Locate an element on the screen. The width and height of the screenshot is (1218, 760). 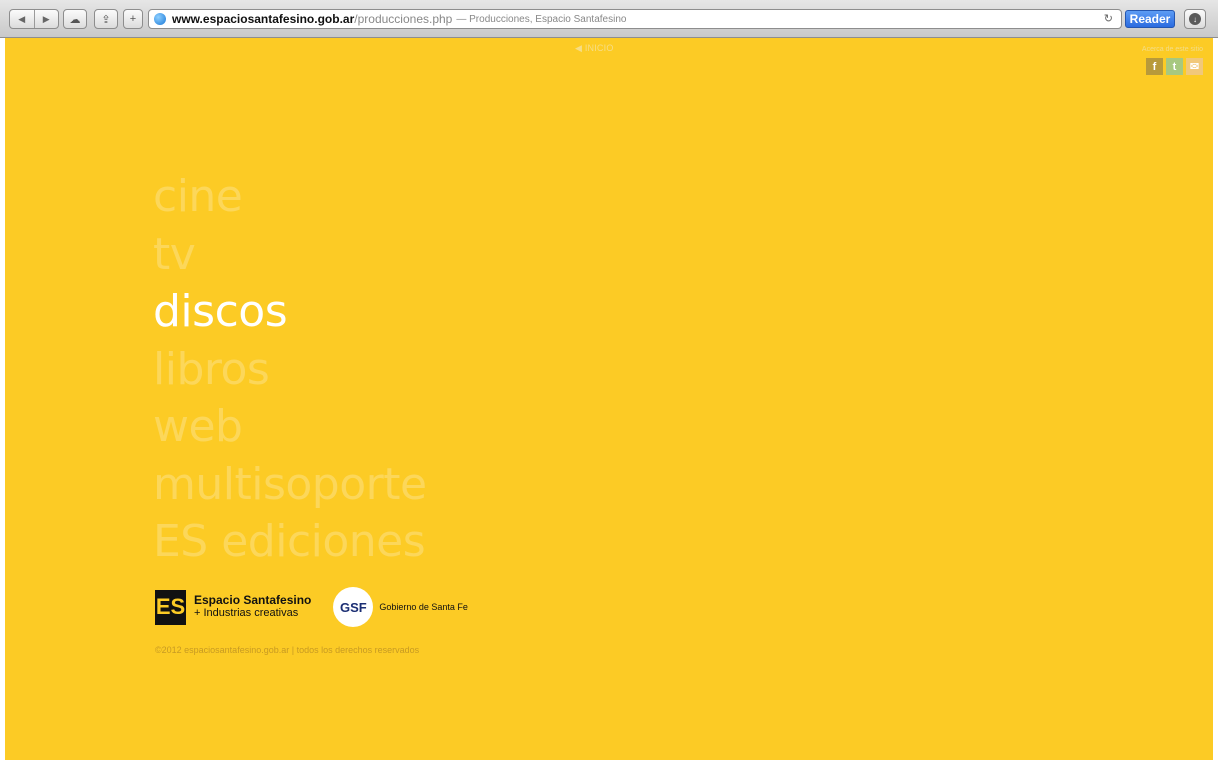
share-icon: ⇪ is located at coordinates (106, 19).